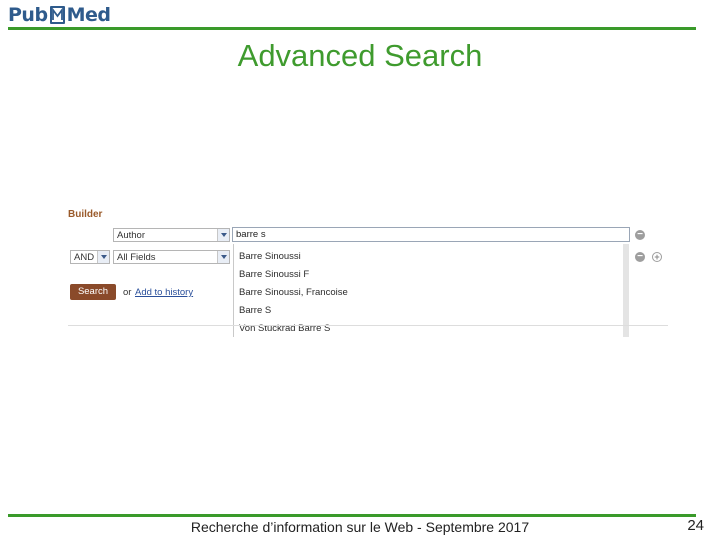  I want to click on autocomplete-item: Barre Sinoussi F, so click(274, 274).